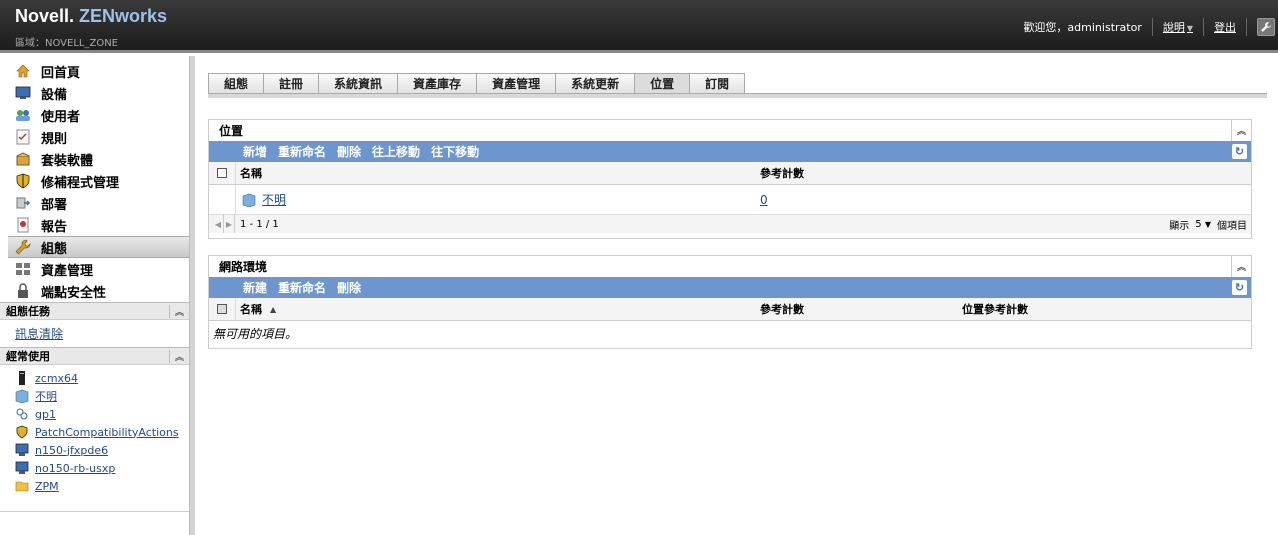  What do you see at coordinates (57, 378) in the screenshot?
I see `favorite-label: zcmx64` at bounding box center [57, 378].